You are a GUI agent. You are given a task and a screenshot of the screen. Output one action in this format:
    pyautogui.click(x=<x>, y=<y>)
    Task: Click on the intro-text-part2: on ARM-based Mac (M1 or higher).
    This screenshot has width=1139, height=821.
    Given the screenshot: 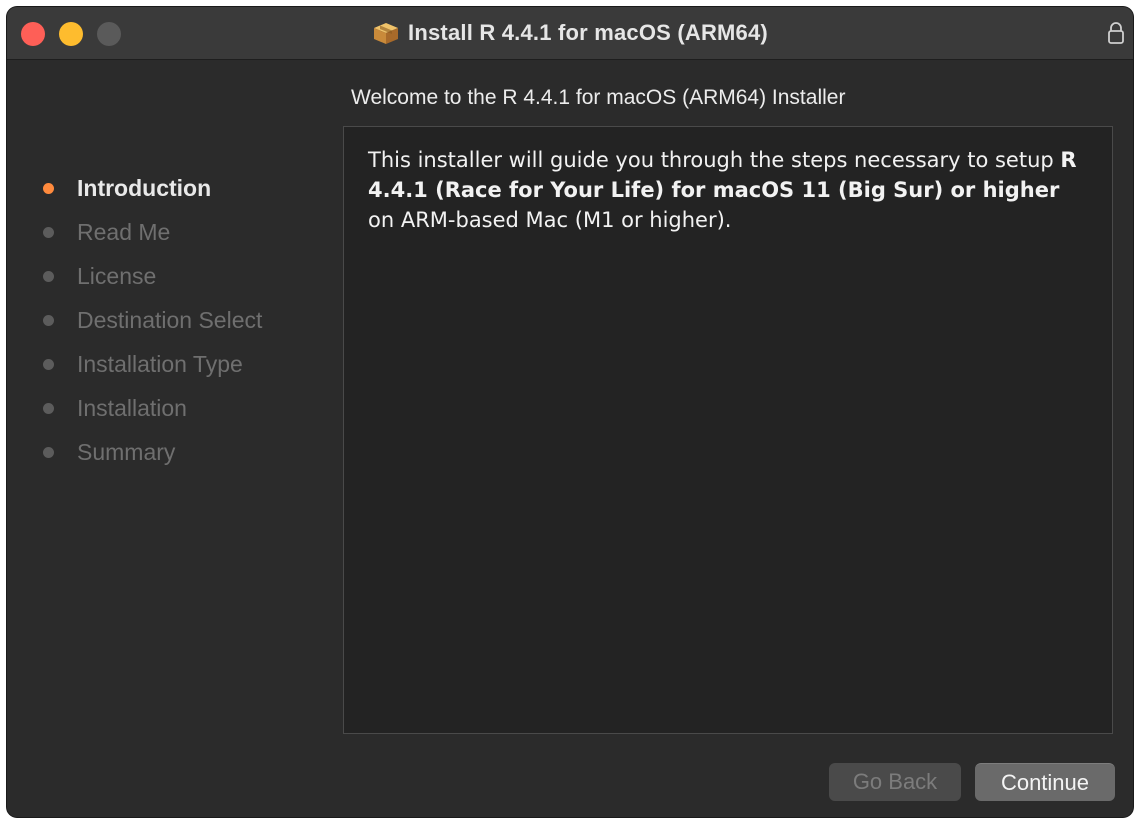 What is the action you would take?
    pyautogui.click(x=550, y=220)
    